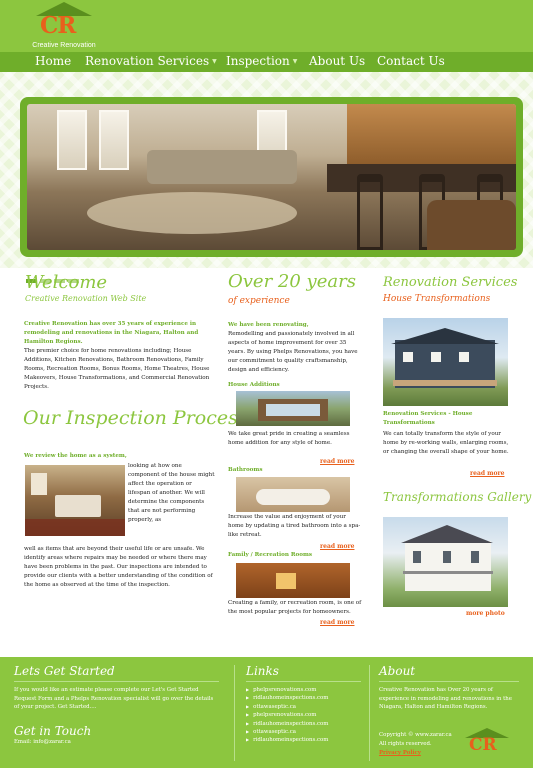  Describe the element at coordinates (64, 671) in the screenshot. I see `footer-start-title: Lets Get Started` at that location.